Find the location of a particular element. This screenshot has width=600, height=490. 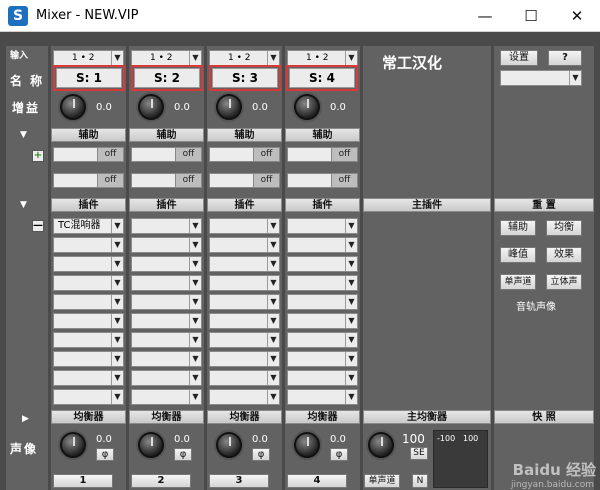

channel-name-field: S: 4 is located at coordinates (322, 78).